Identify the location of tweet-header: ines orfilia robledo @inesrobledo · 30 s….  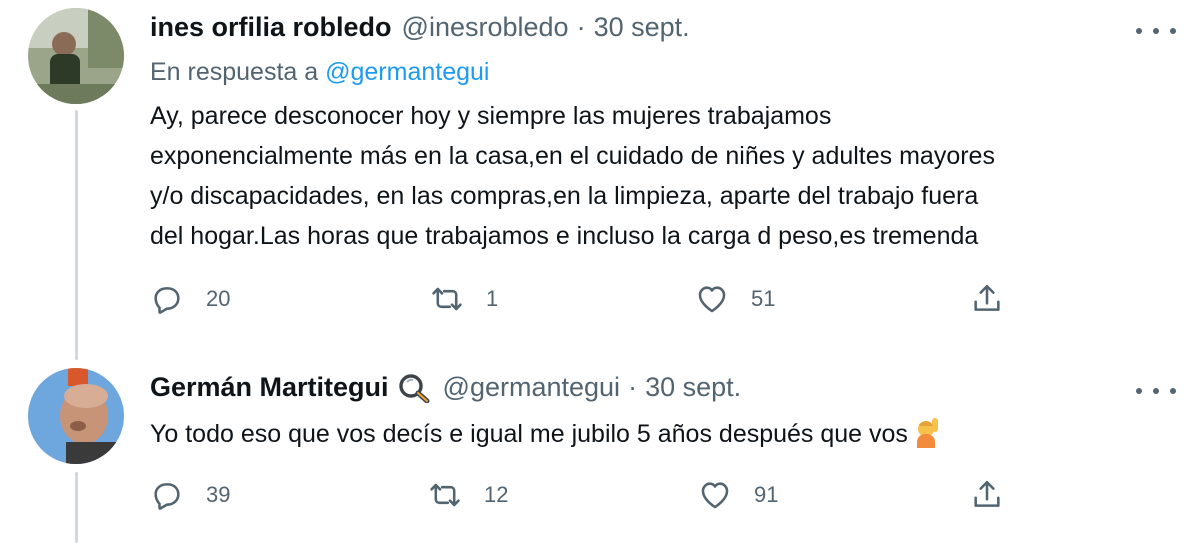
(420, 27).